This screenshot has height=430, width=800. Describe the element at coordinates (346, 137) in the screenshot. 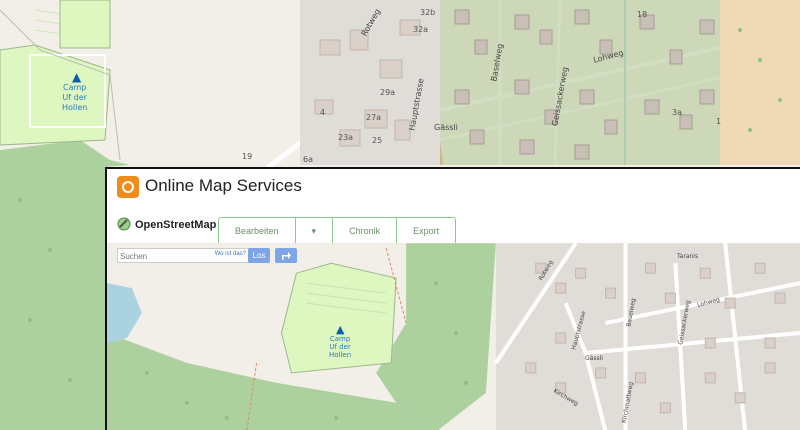

I see `bg-house-number: 23a` at that location.